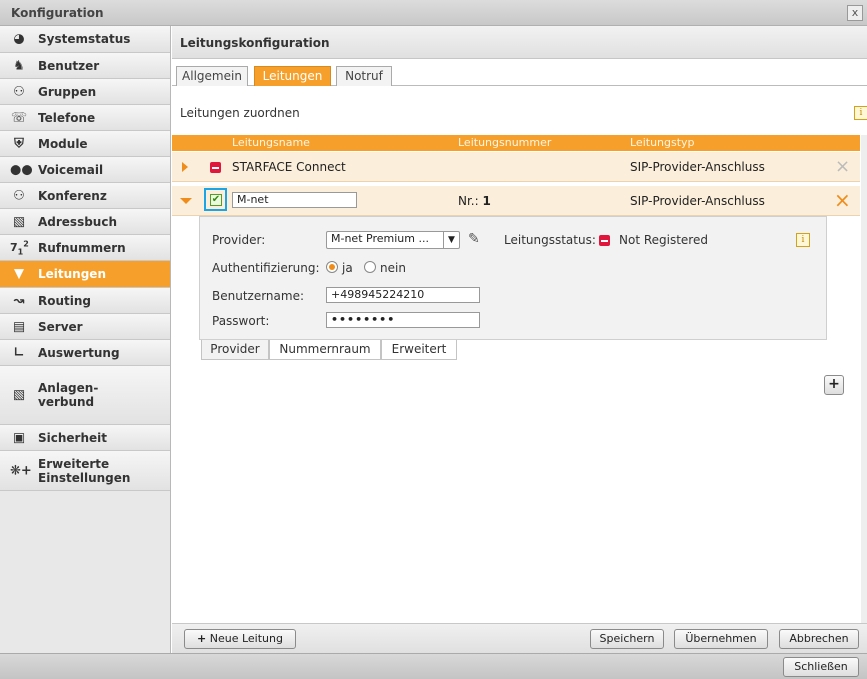 Image resolution: width=867 pixels, height=679 pixels. I want to click on line-name: STARFACE Connect, so click(289, 167).